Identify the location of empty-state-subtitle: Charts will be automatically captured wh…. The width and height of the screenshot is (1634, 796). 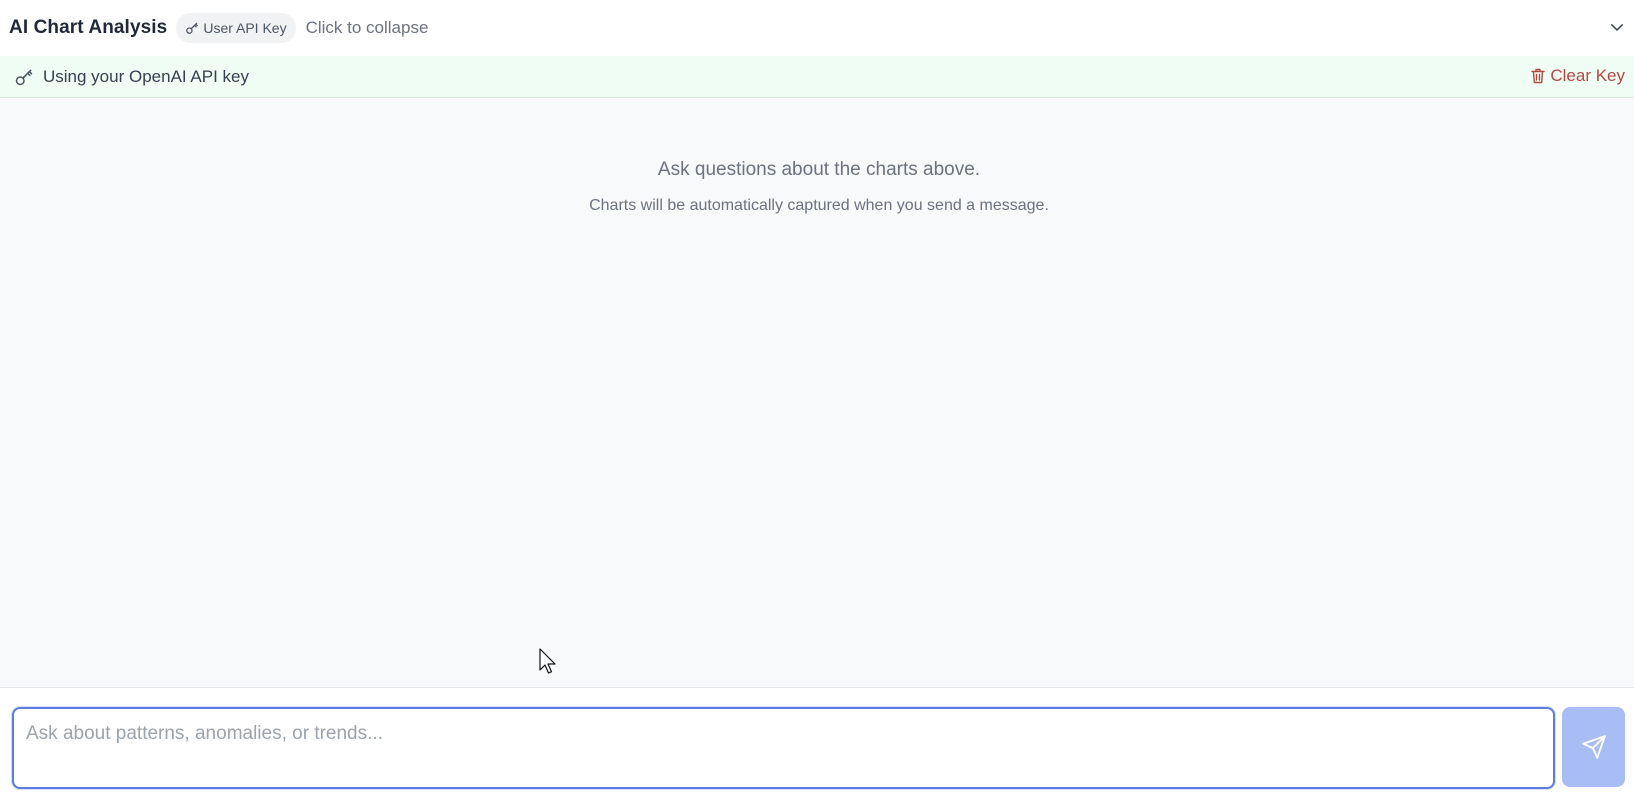
(819, 205).